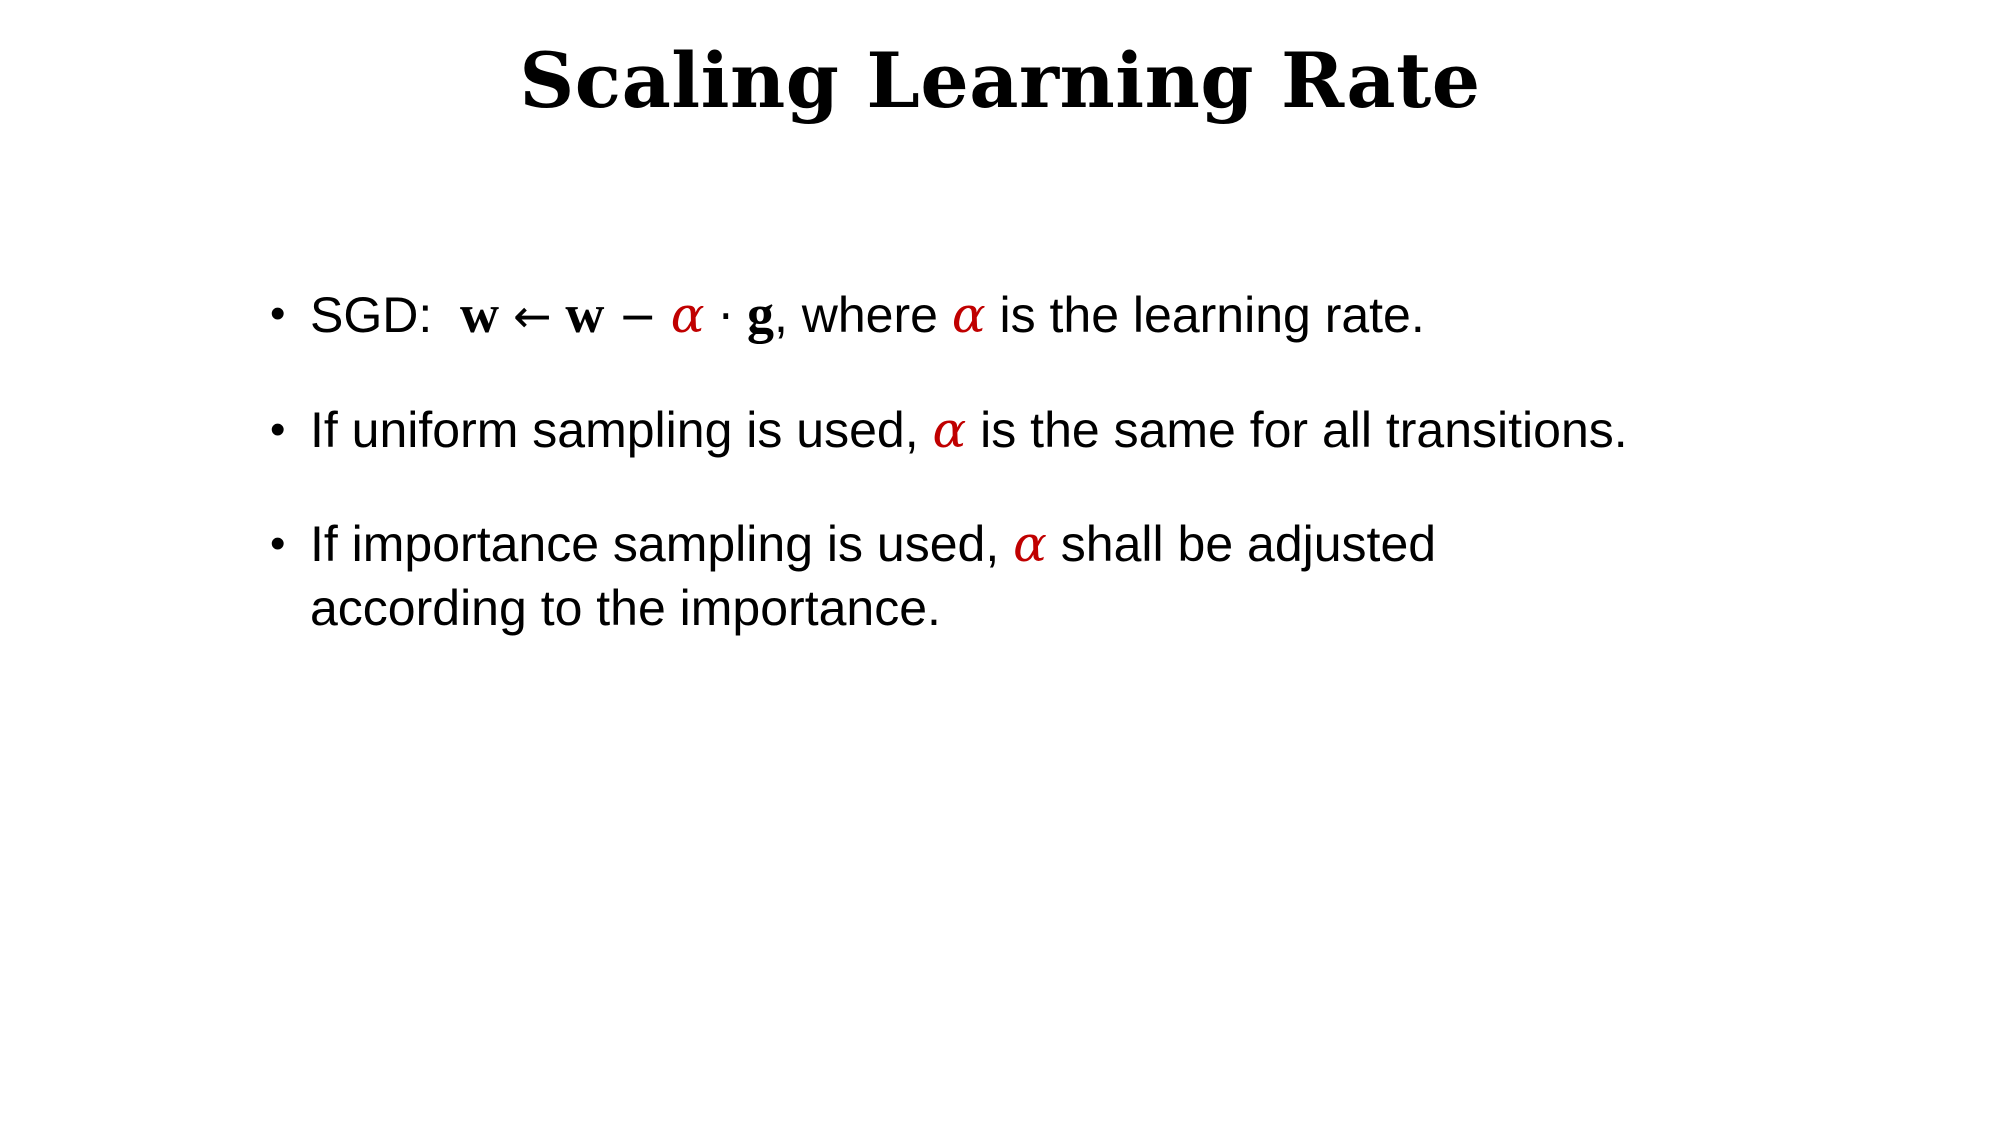 The height and width of the screenshot is (1125, 2000). What do you see at coordinates (1000, 80) in the screenshot?
I see `slide-title: Scaling Learning Rate` at bounding box center [1000, 80].